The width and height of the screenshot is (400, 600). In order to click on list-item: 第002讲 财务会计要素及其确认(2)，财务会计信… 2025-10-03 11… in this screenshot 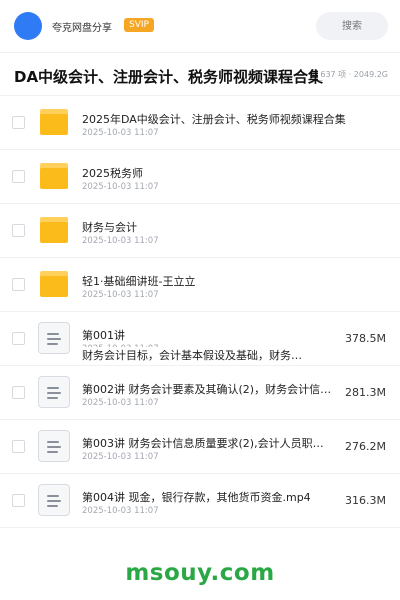, I will do `click(200, 393)`.